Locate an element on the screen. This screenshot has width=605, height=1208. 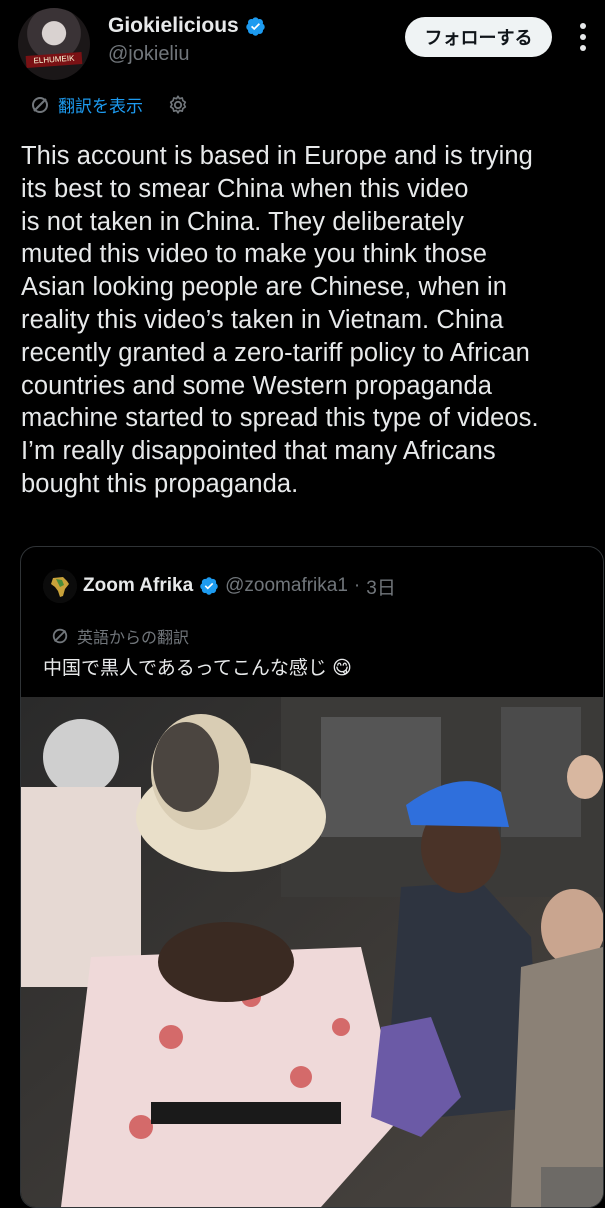
quoted-text-body: 中国で黒人であるってこんな感じ is located at coordinates (185, 668).